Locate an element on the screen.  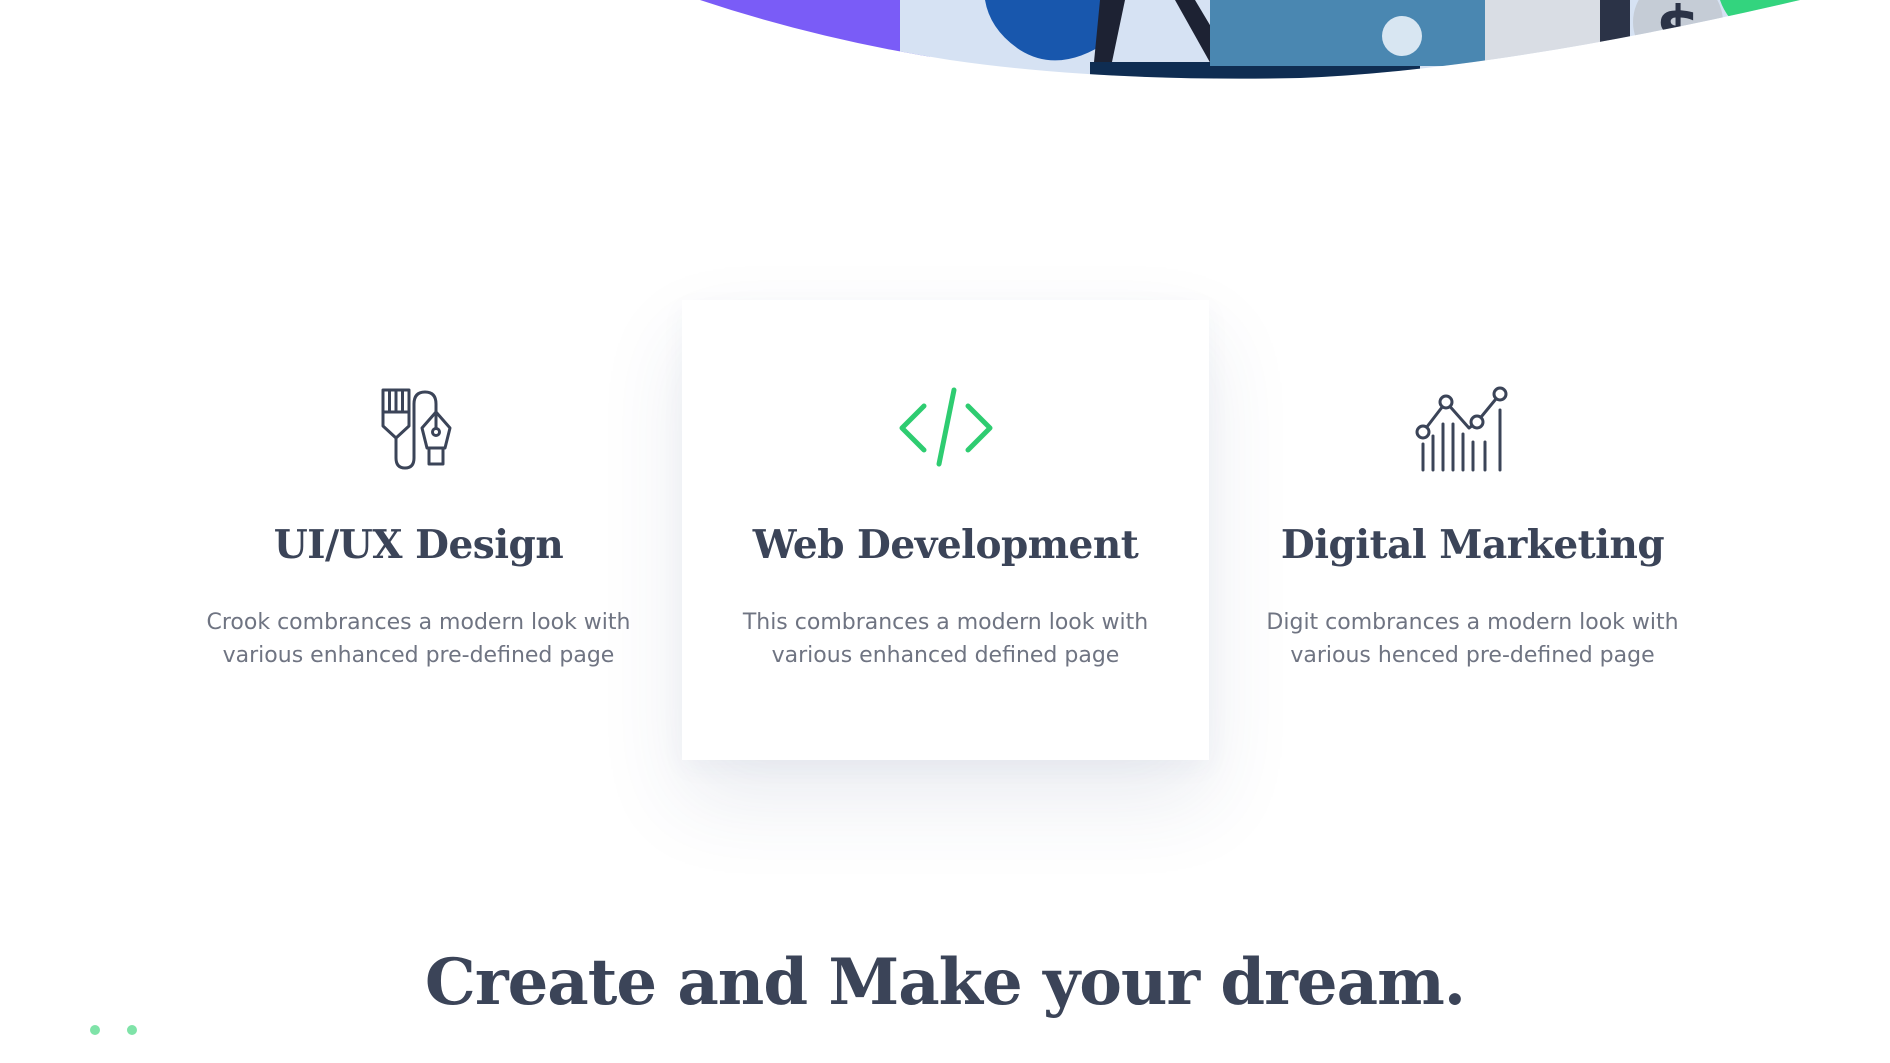
decorative-dots is located at coordinates (120, 1031).